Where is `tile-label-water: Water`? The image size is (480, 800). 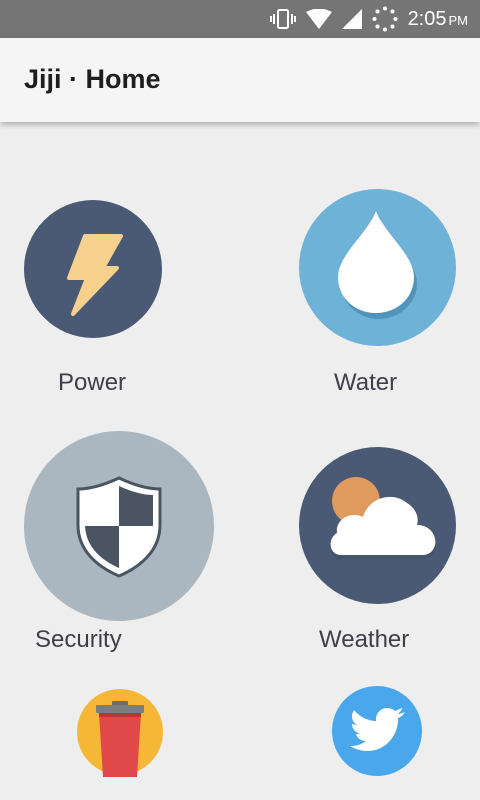
tile-label-water: Water is located at coordinates (366, 382).